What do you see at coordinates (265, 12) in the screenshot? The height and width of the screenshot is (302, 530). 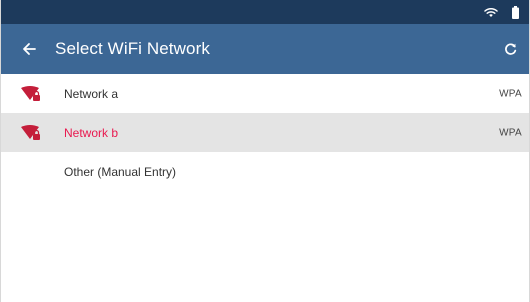 I see `status-bar` at bounding box center [265, 12].